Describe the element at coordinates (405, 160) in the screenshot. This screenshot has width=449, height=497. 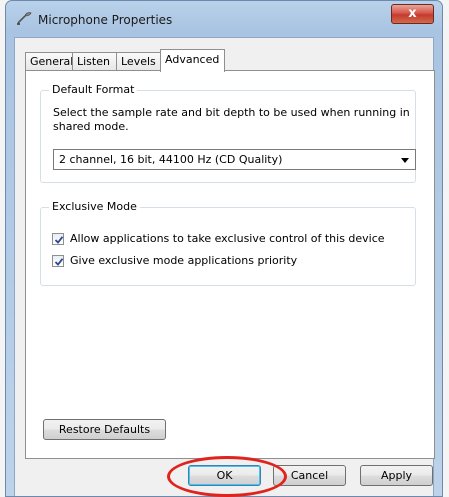
I see `chevron-down-icon` at that location.